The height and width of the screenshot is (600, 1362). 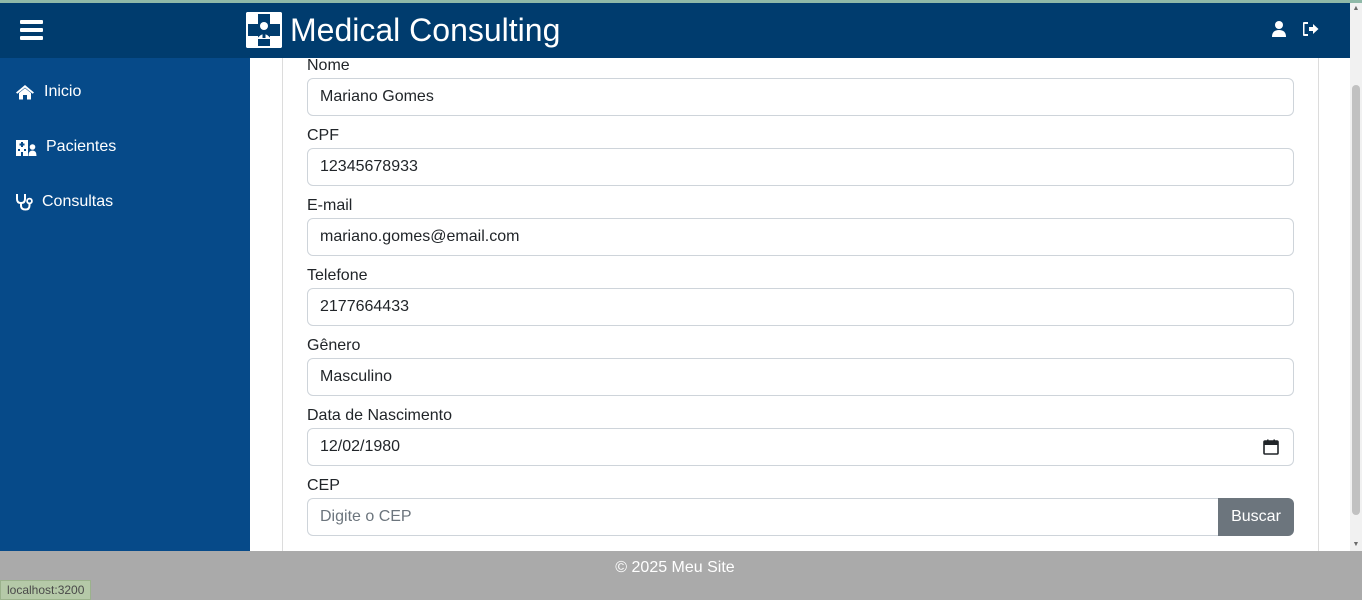 I want to click on sign-out-icon, so click(x=1311, y=29).